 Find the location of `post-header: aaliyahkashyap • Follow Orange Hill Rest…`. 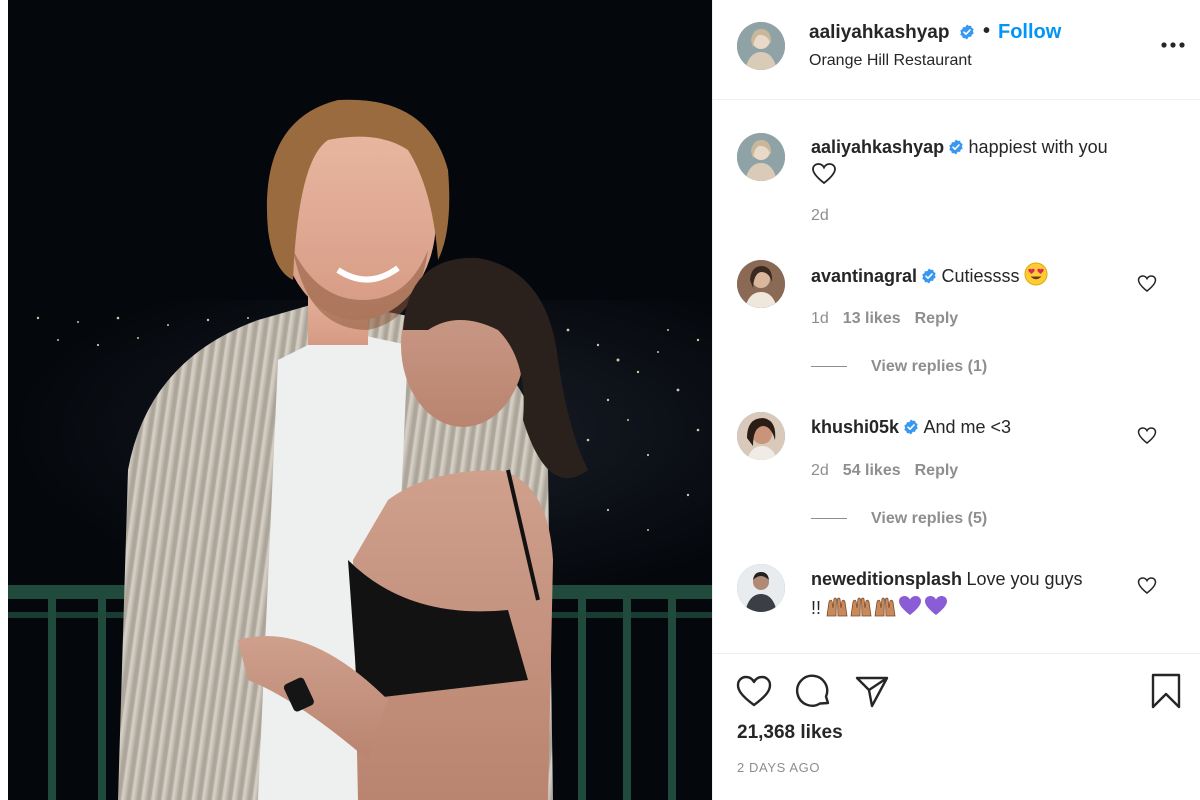

post-header: aaliyahkashyap • Follow Orange Hill Rest… is located at coordinates (956, 50).